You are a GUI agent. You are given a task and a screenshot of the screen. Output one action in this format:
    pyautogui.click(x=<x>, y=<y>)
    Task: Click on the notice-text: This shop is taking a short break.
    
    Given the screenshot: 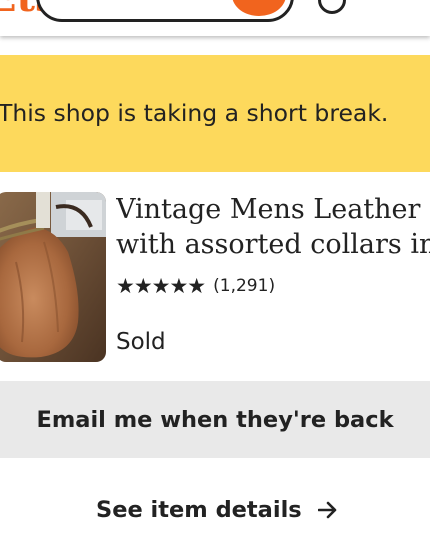 What is the action you would take?
    pyautogui.click(x=194, y=113)
    